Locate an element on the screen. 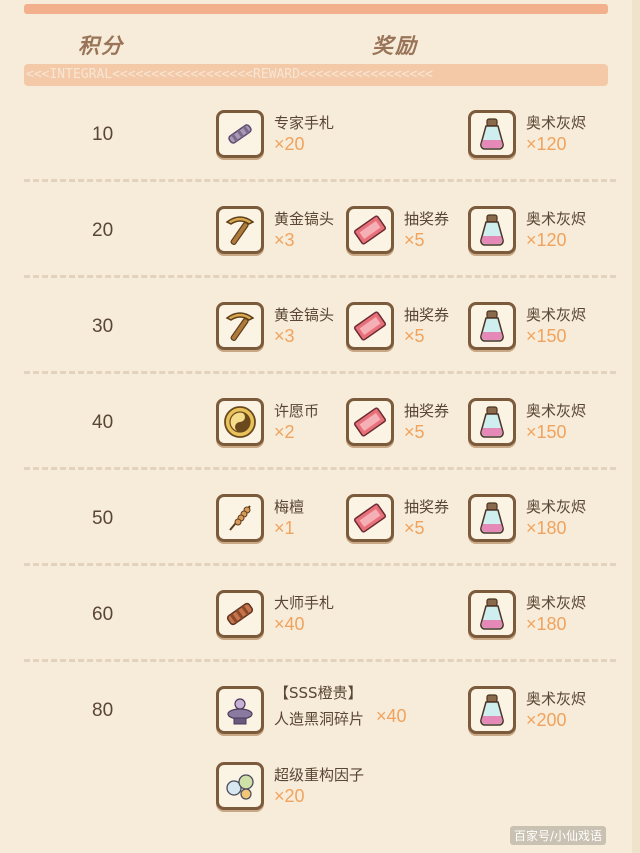 The image size is (640, 853). table-row: 10 专家手札 ×20 奥术灰烬 ×120 is located at coordinates (320, 134).